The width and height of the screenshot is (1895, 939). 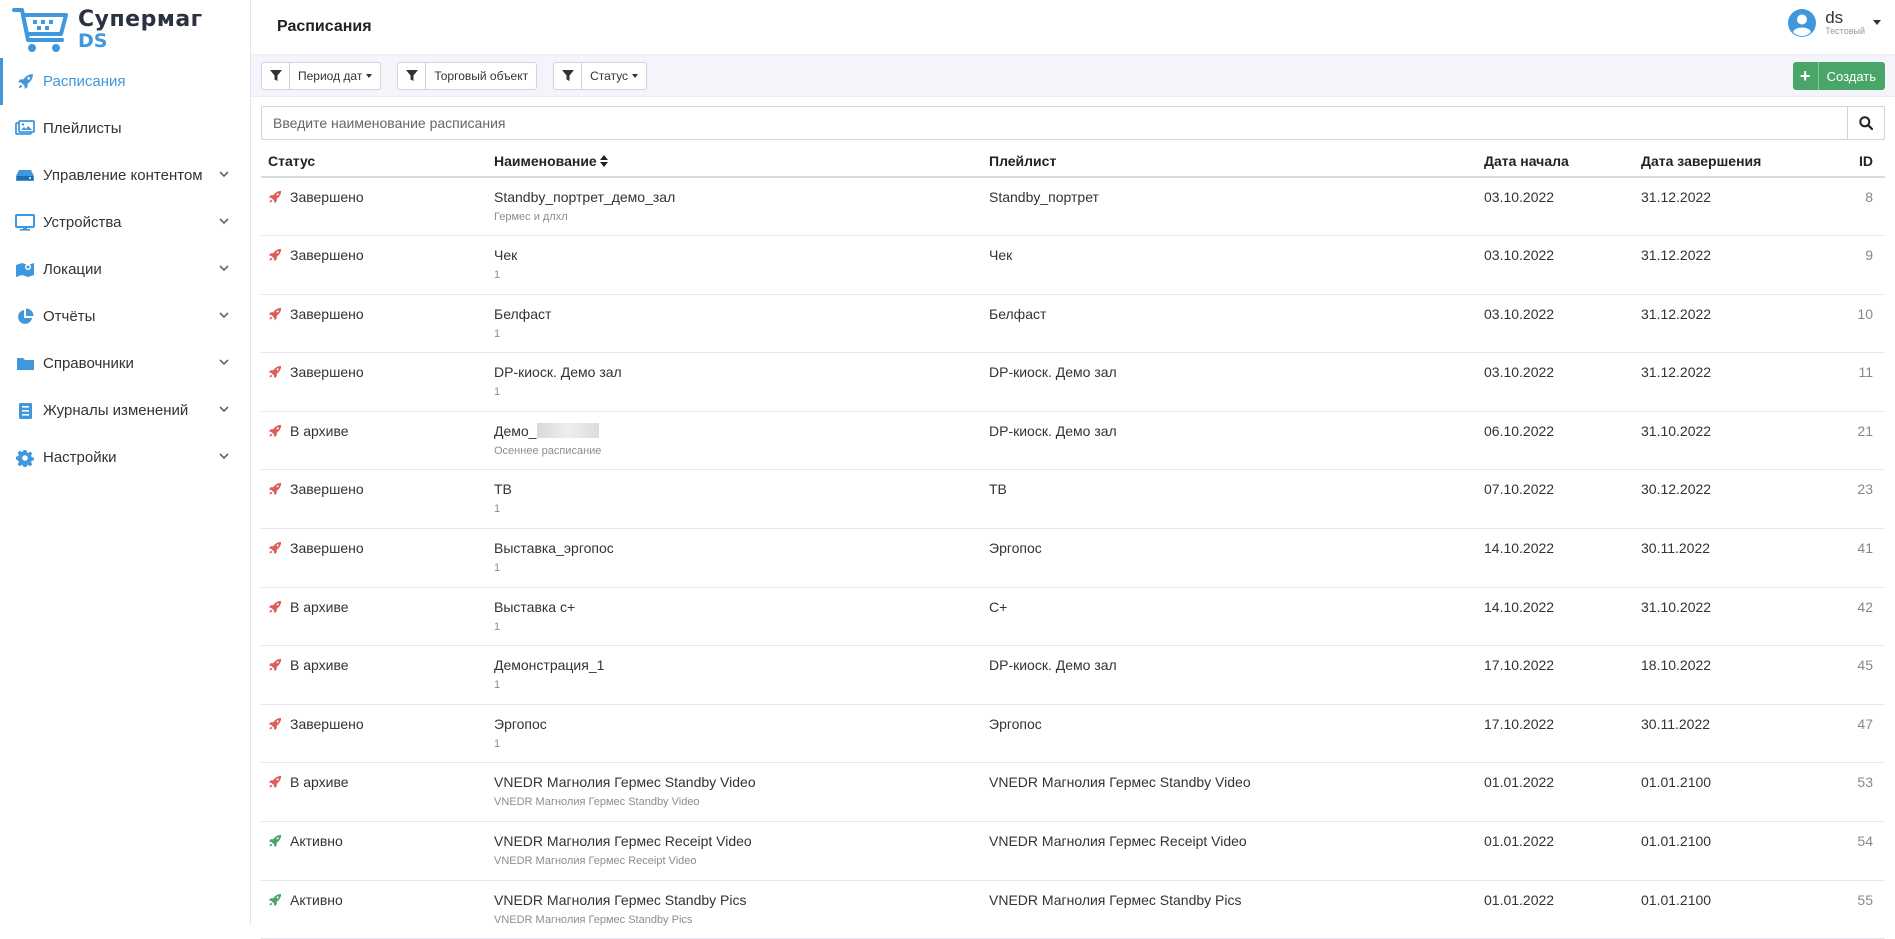 I want to click on images-icon, so click(x=25, y=129).